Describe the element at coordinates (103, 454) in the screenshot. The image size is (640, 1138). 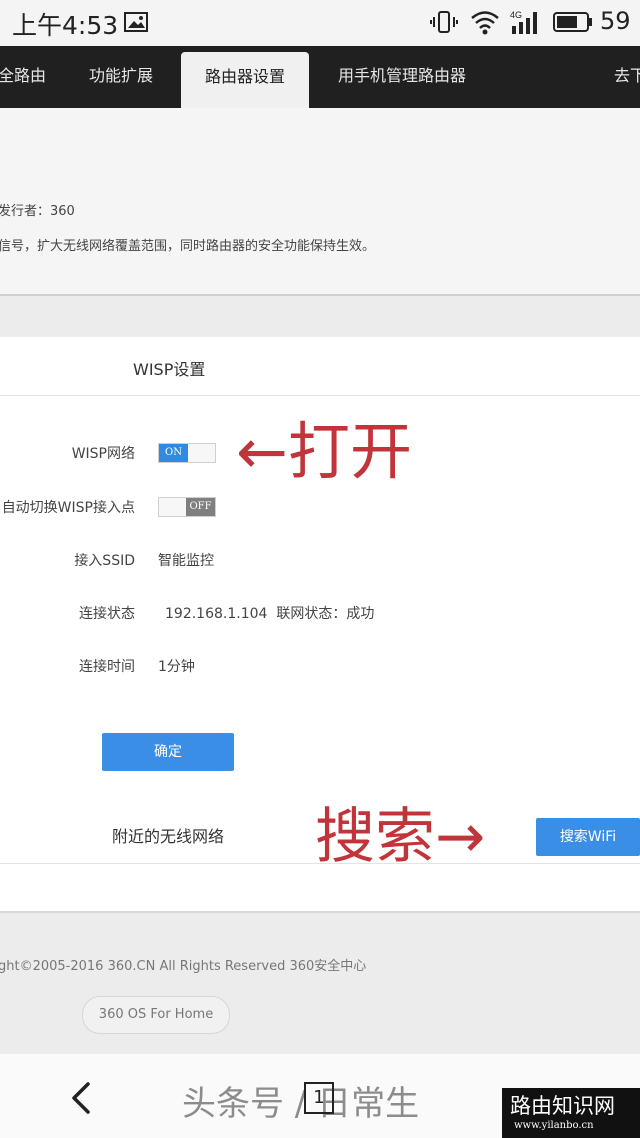
I see `wisp-network-label: WISP网络` at that location.